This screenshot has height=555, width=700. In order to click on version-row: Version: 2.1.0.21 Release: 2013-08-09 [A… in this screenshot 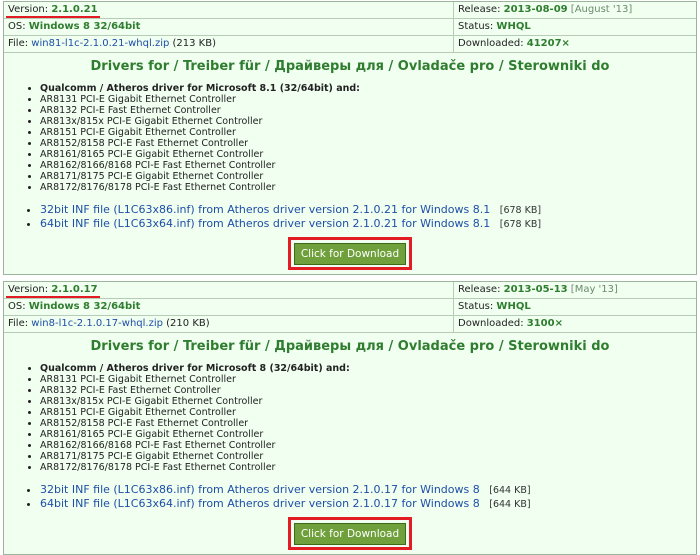, I will do `click(350, 10)`.